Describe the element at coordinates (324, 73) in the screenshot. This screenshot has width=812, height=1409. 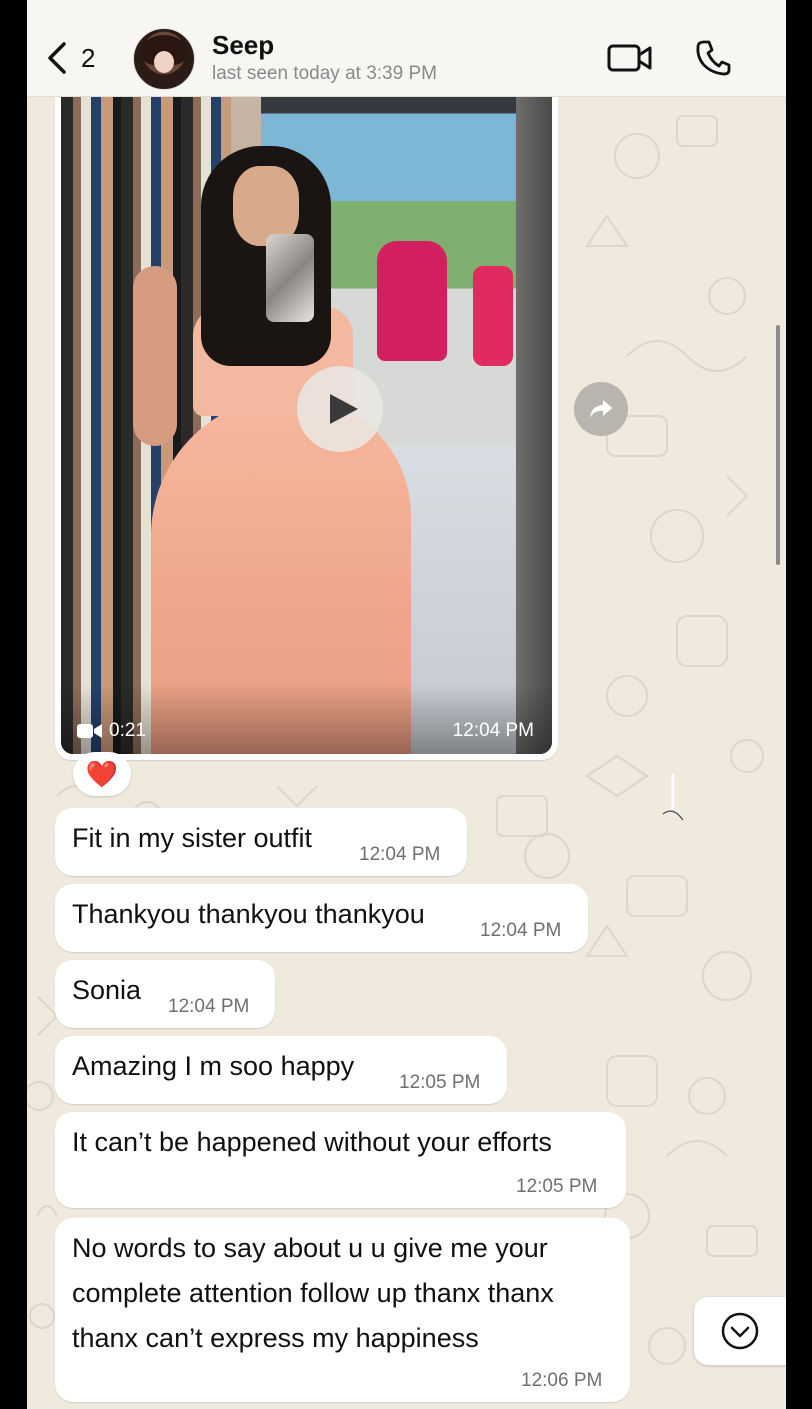
I see `last-seen-status: last seen today at 3:39 PM` at that location.